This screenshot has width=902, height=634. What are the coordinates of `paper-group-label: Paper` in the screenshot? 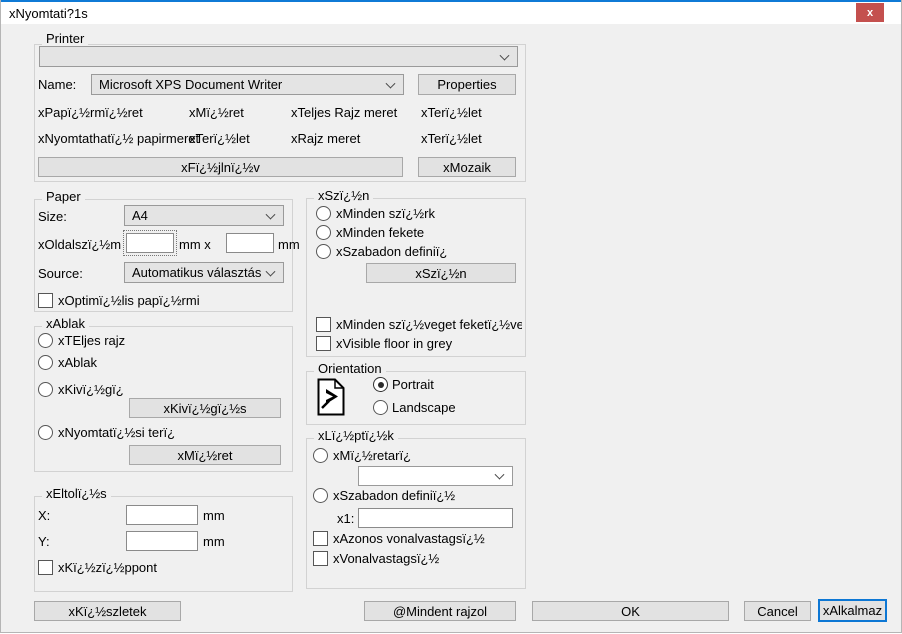 It's located at (63, 196).